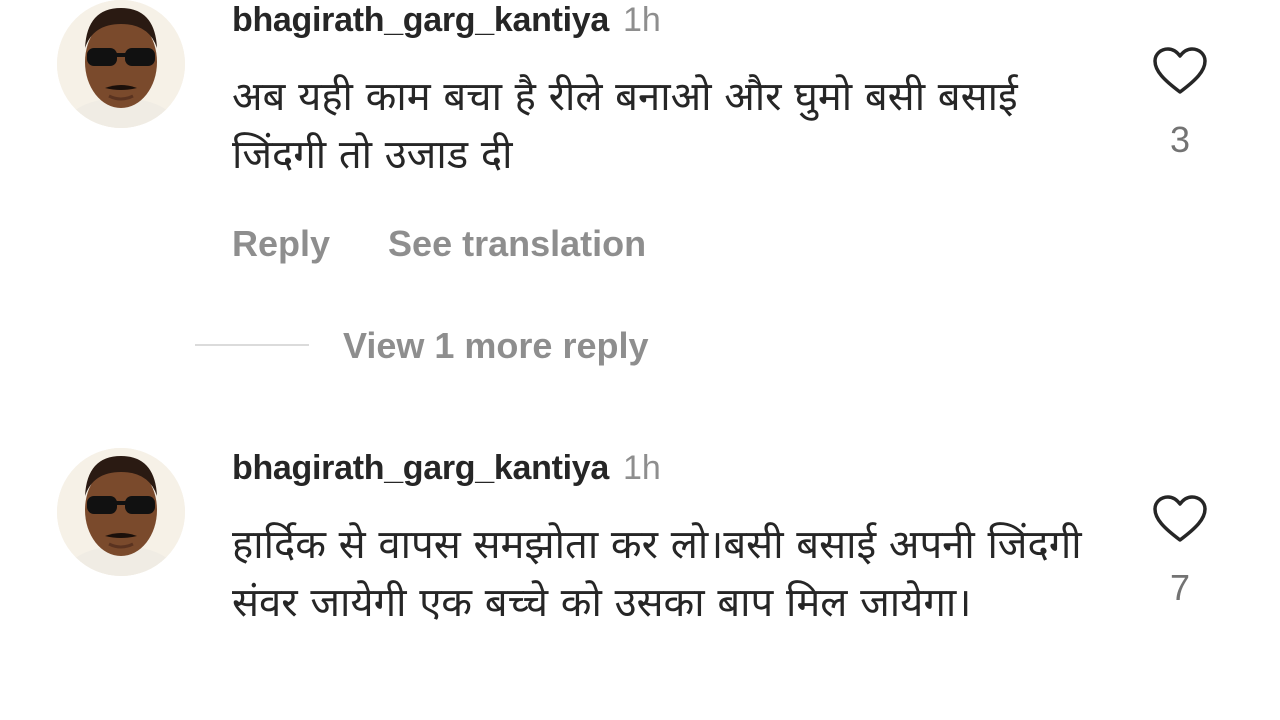 Image resolution: width=1280 pixels, height=720 pixels. What do you see at coordinates (1180, 139) in the screenshot?
I see `like-count: 3` at bounding box center [1180, 139].